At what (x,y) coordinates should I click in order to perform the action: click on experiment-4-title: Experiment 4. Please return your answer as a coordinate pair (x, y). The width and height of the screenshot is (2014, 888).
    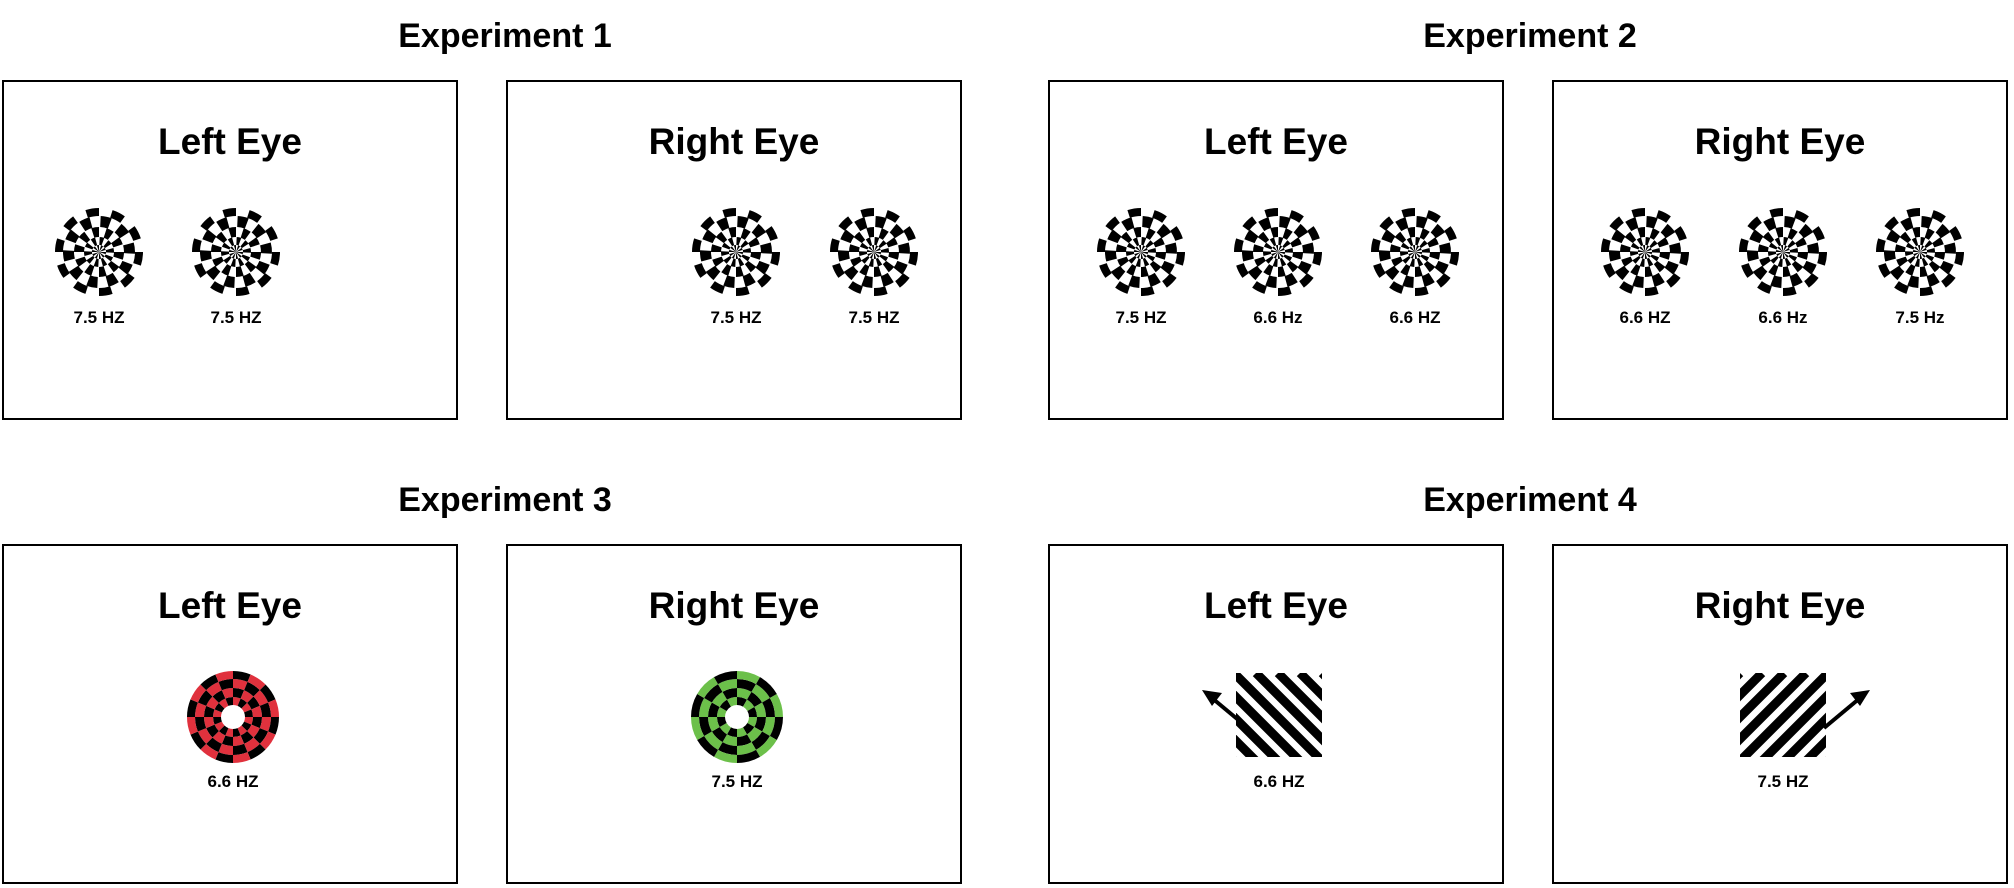
    Looking at the image, I should click on (1530, 500).